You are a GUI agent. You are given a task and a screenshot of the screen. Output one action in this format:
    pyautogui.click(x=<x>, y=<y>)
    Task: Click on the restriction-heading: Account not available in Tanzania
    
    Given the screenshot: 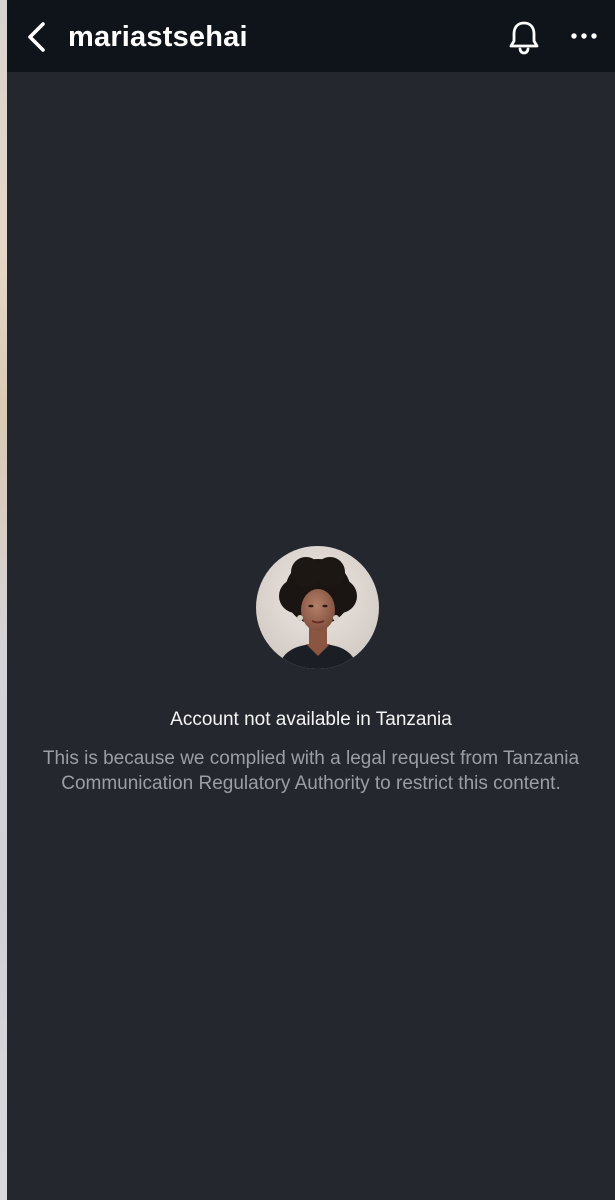 What is the action you would take?
    pyautogui.click(x=311, y=719)
    